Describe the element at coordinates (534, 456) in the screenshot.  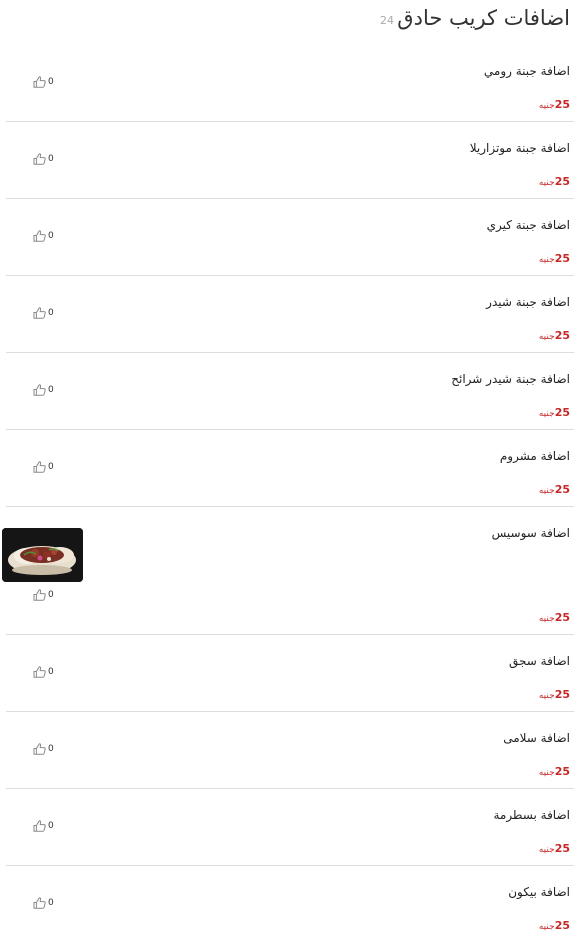
I see `item-name: اضافة مشروم` at that location.